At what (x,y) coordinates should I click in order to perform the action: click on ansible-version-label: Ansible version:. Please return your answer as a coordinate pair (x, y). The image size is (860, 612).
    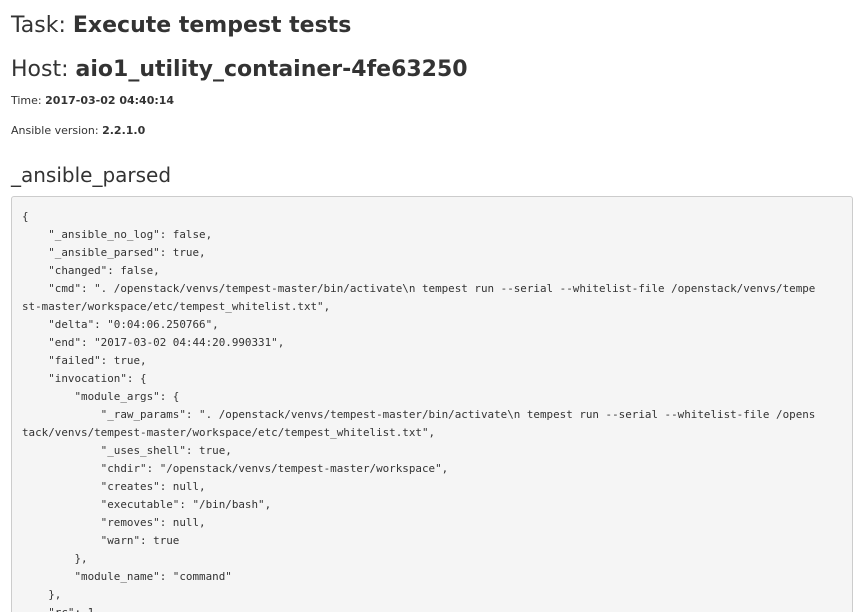
    Looking at the image, I should click on (55, 130).